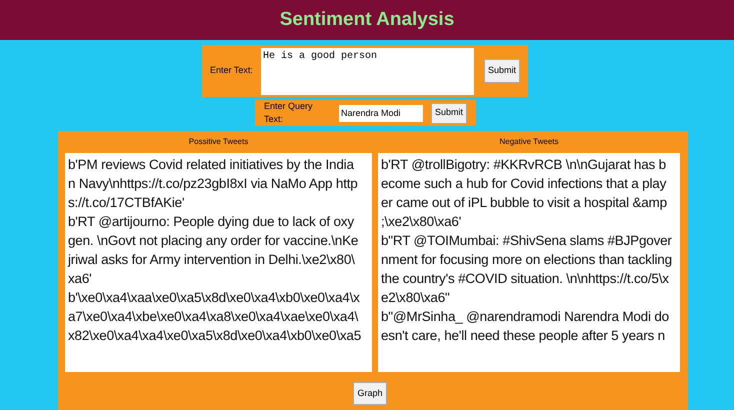 This screenshot has width=734, height=410. I want to click on column-heading: Negative Tweets, so click(529, 142).